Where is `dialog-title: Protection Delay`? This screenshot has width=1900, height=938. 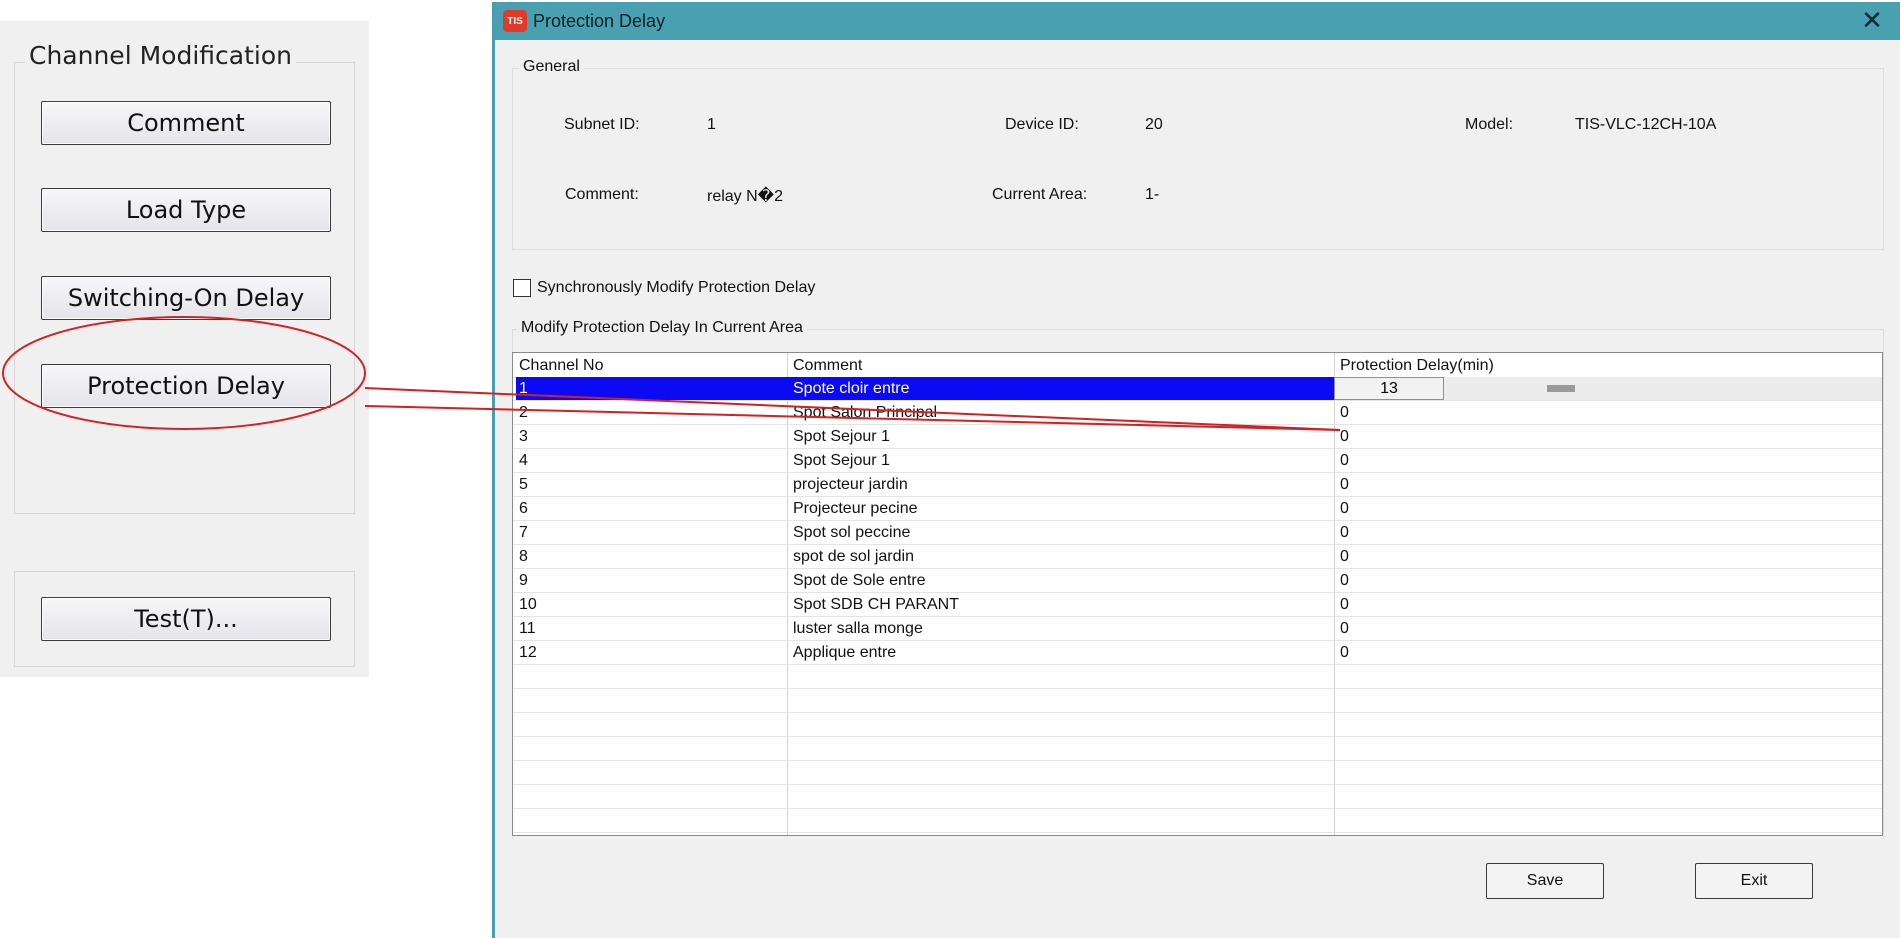
dialog-title: Protection Delay is located at coordinates (599, 20).